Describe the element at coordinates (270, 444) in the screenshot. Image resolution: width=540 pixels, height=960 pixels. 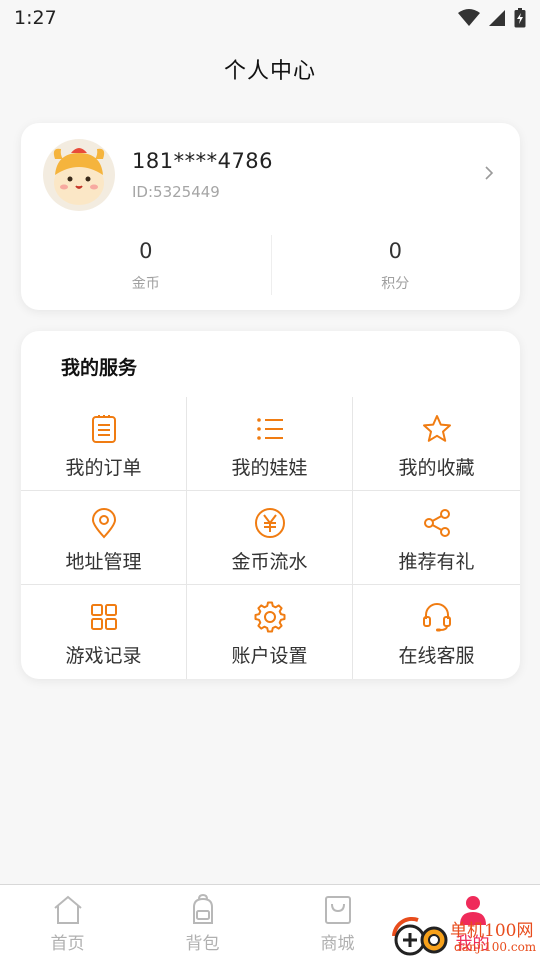
I see `service-my-dolls: 我的娃娃` at that location.